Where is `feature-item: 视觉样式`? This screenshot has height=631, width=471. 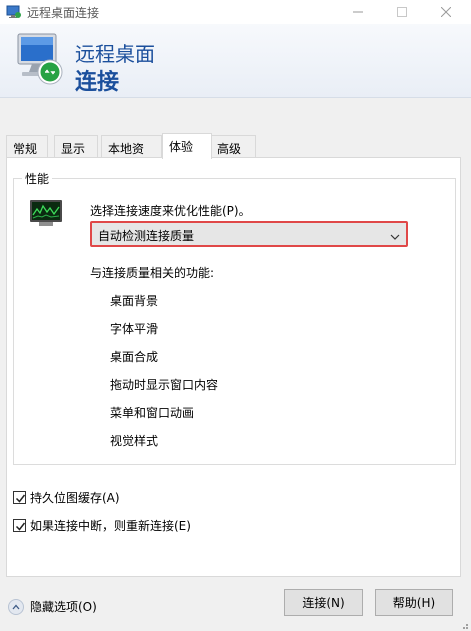
feature-item: 视觉样式 is located at coordinates (134, 441).